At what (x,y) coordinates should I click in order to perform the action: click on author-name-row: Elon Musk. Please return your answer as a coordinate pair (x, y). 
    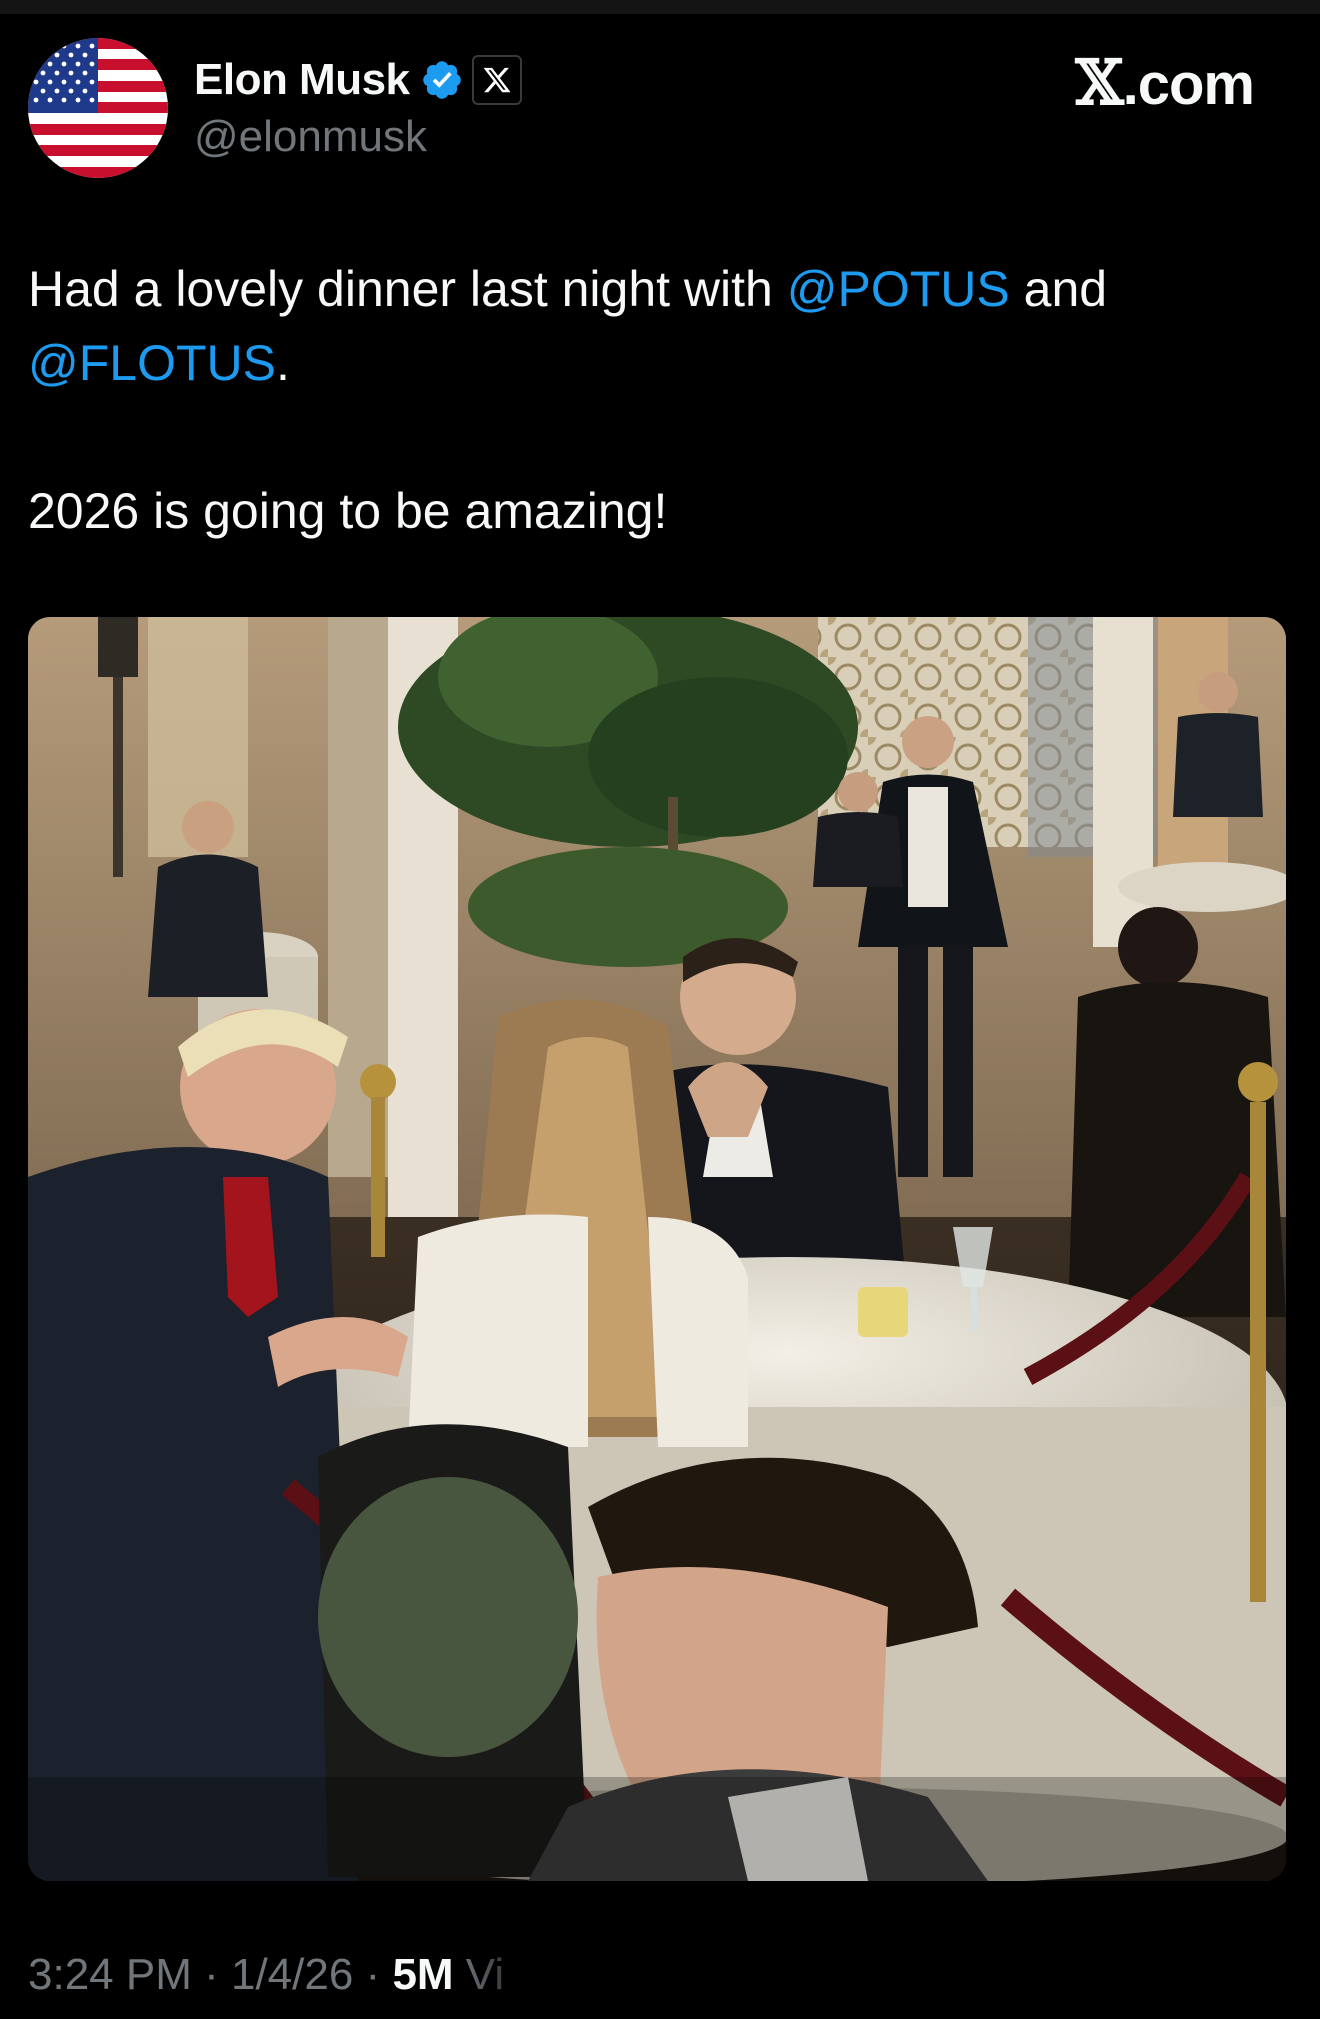
    Looking at the image, I should click on (358, 80).